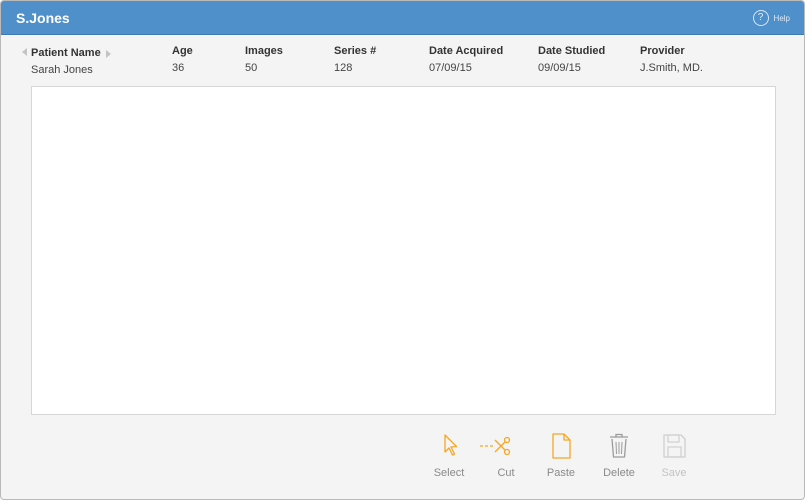  What do you see at coordinates (561, 473) in the screenshot?
I see `paste-label: Paste` at bounding box center [561, 473].